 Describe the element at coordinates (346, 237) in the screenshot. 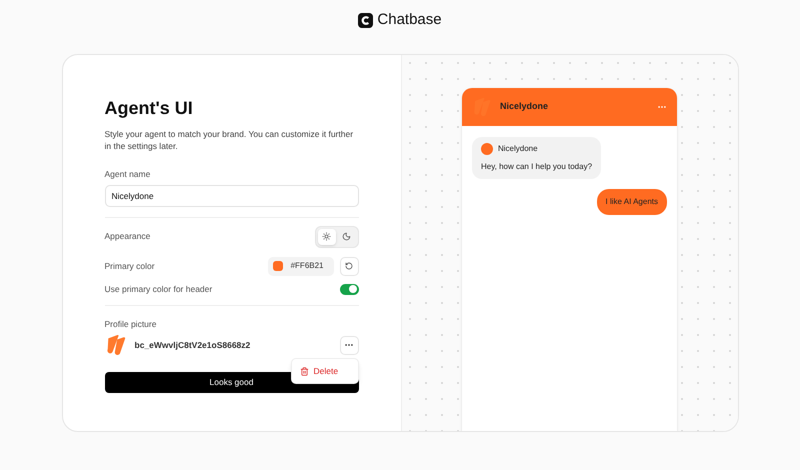

I see `moon-icon` at that location.